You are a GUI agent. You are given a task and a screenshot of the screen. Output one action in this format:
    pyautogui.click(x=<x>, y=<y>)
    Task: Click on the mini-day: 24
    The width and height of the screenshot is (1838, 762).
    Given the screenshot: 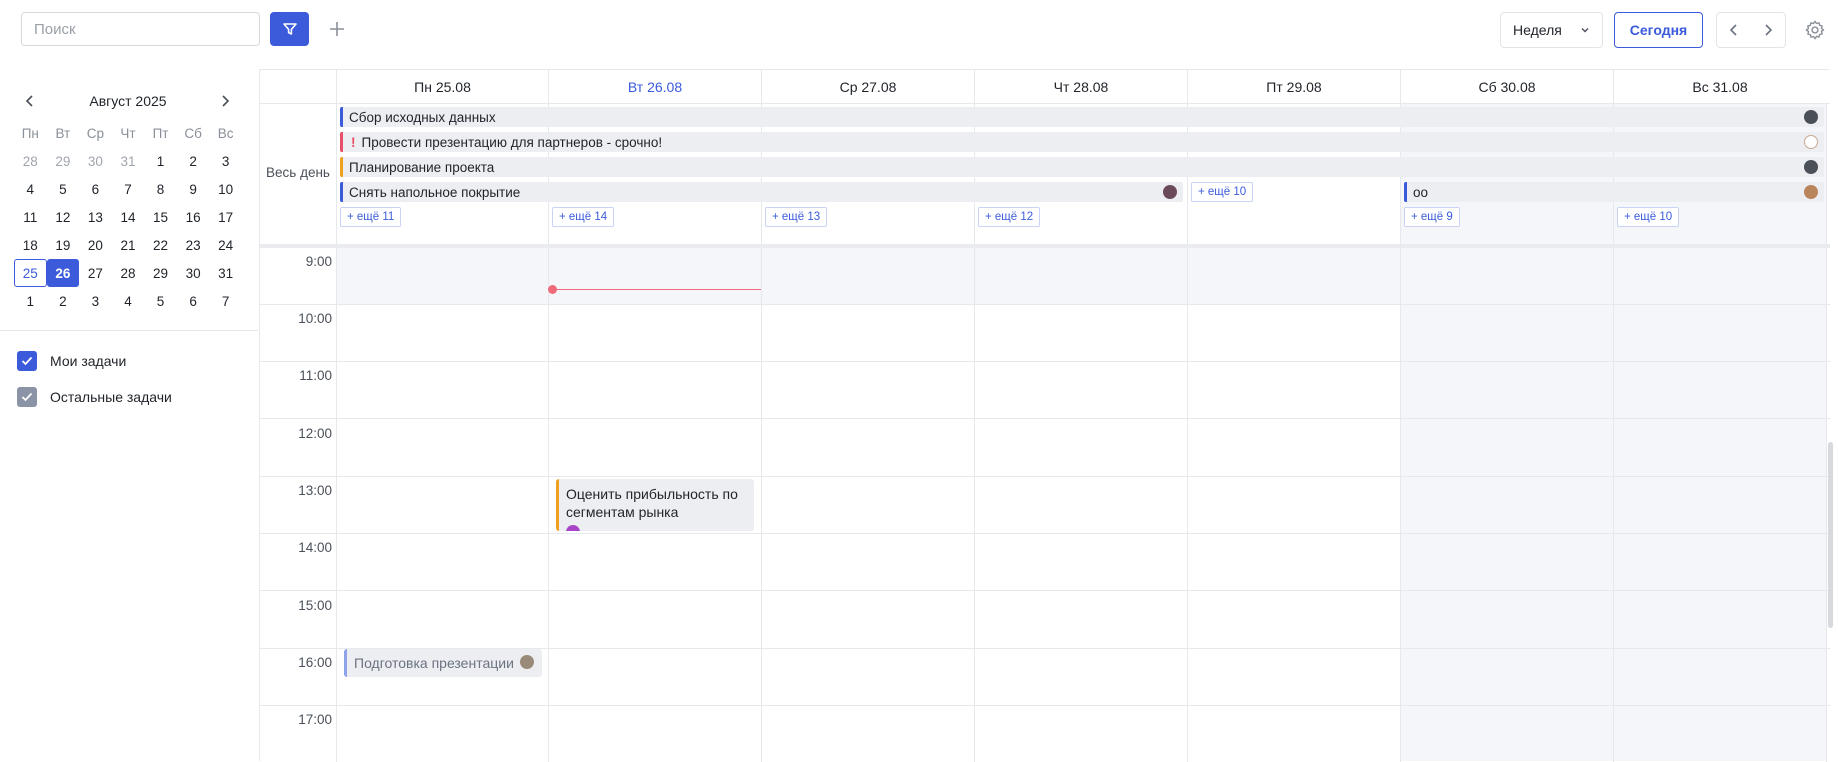 What is the action you would take?
    pyautogui.click(x=225, y=245)
    